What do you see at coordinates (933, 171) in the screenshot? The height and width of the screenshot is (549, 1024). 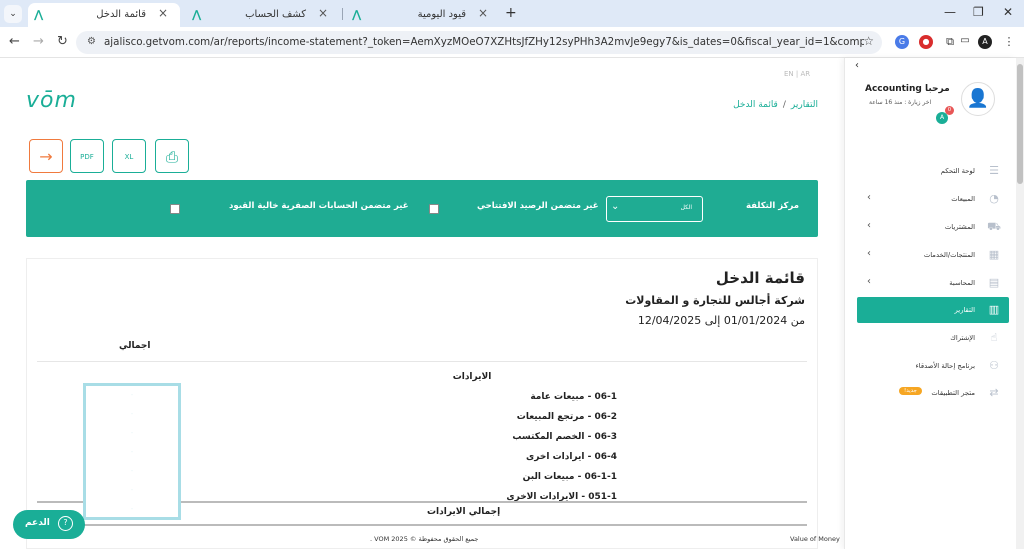 I see `sidebar-item-dashboard: ☰ لوحة التحكم` at bounding box center [933, 171].